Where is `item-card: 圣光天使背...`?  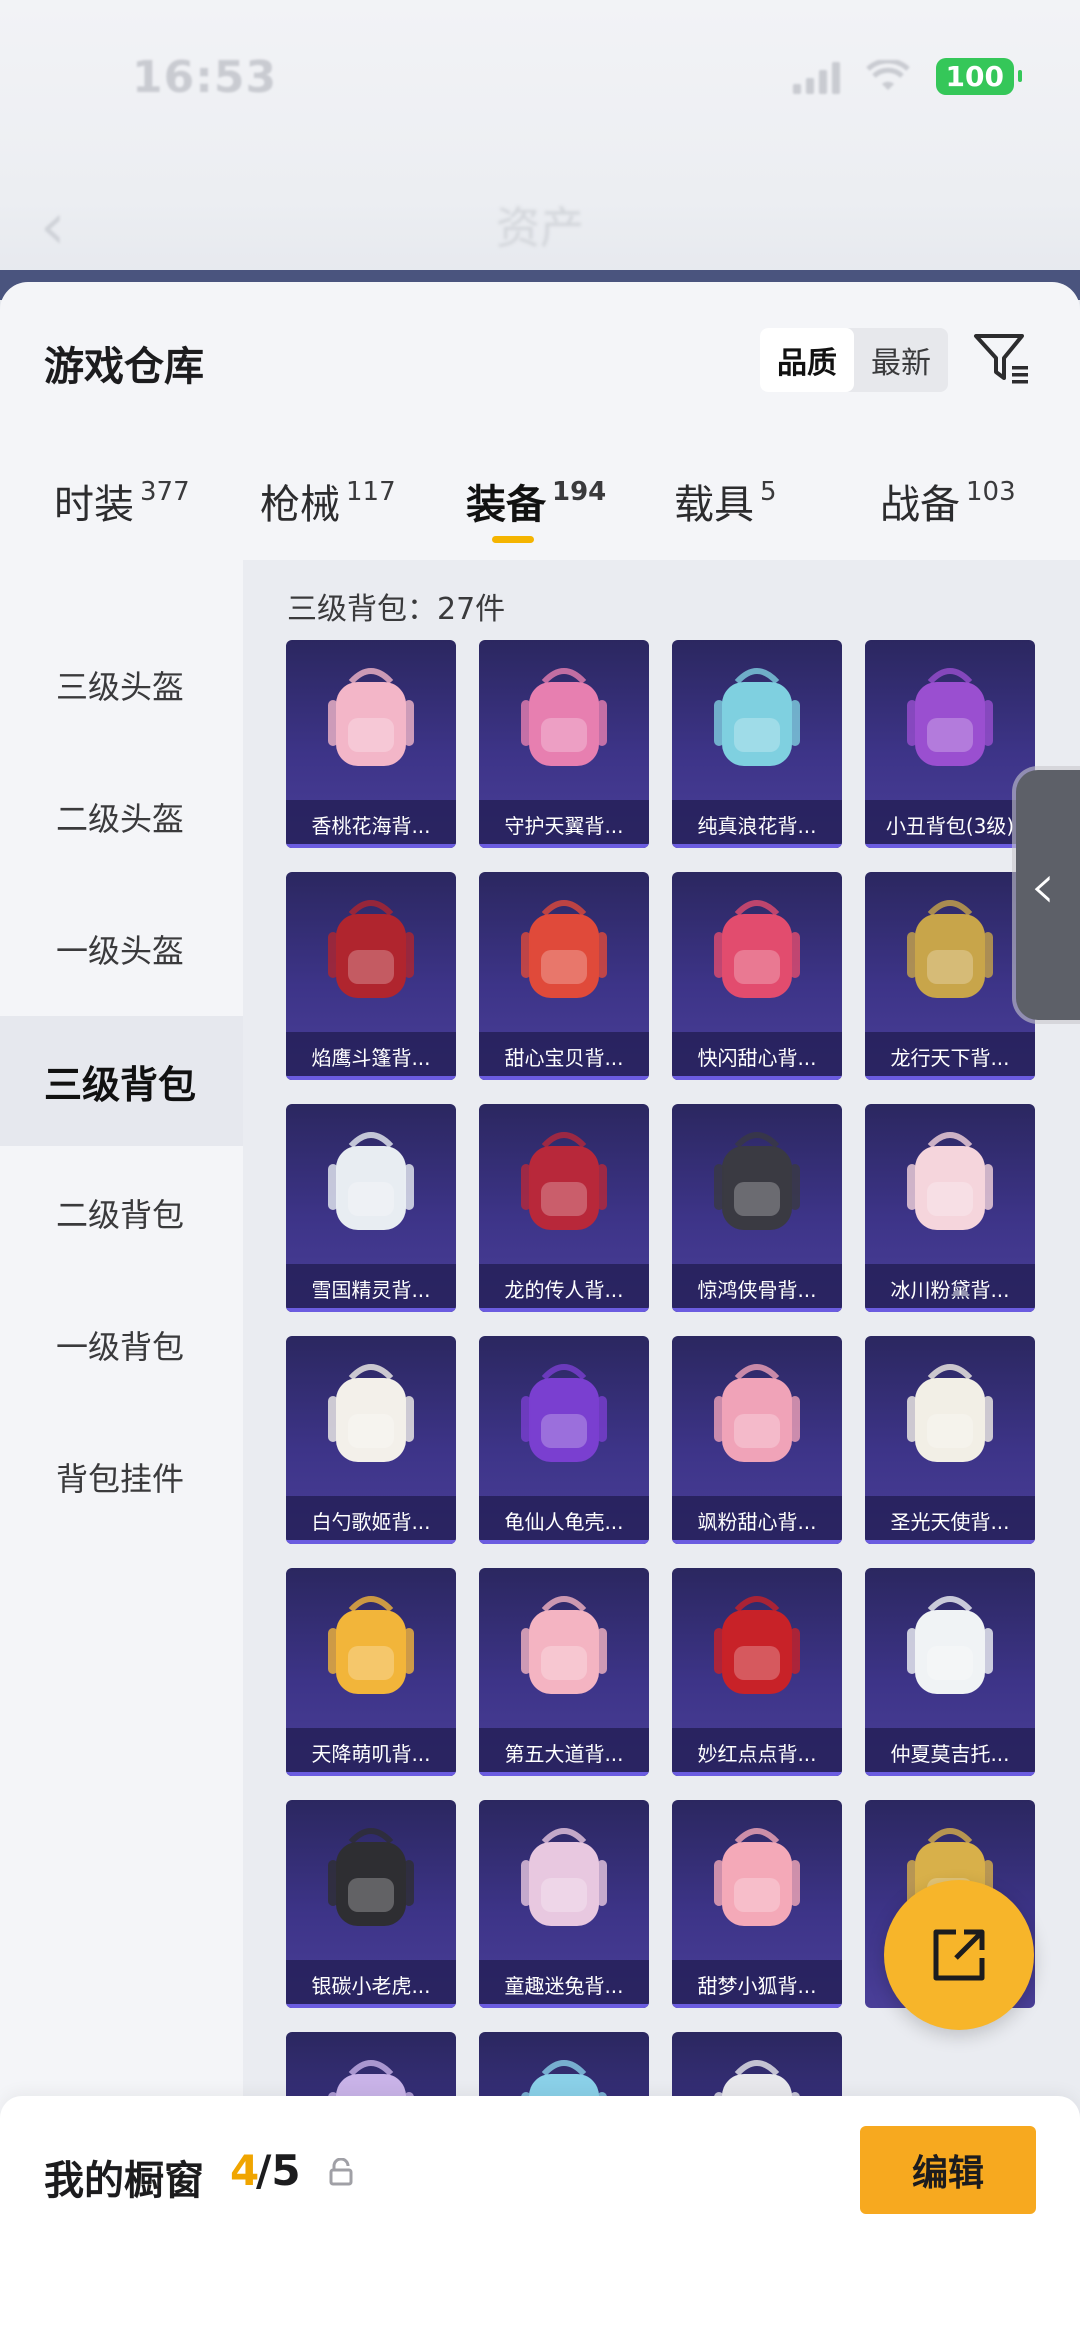
item-card: 圣光天使背... is located at coordinates (950, 1440).